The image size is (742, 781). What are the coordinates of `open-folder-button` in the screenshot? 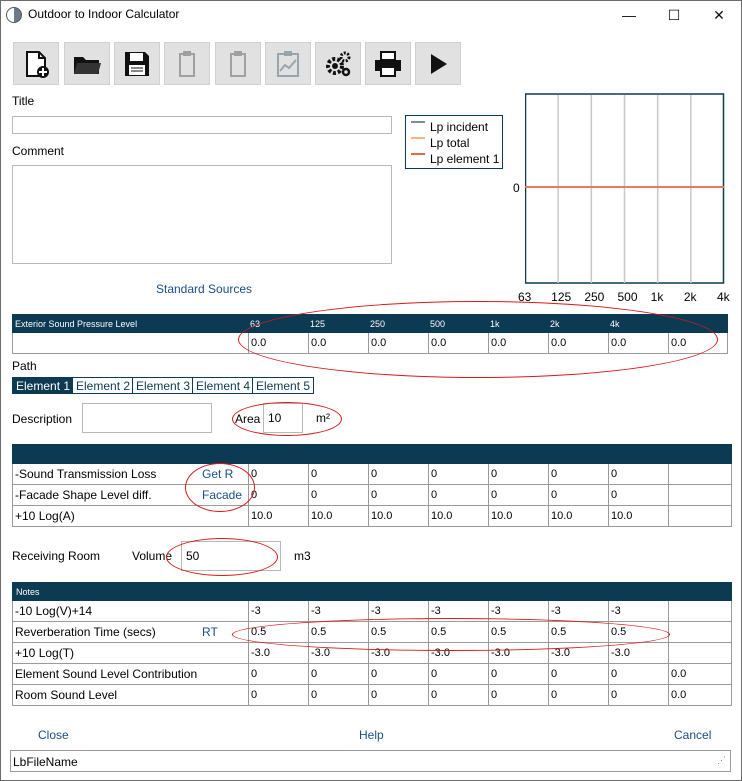 It's located at (87, 63).